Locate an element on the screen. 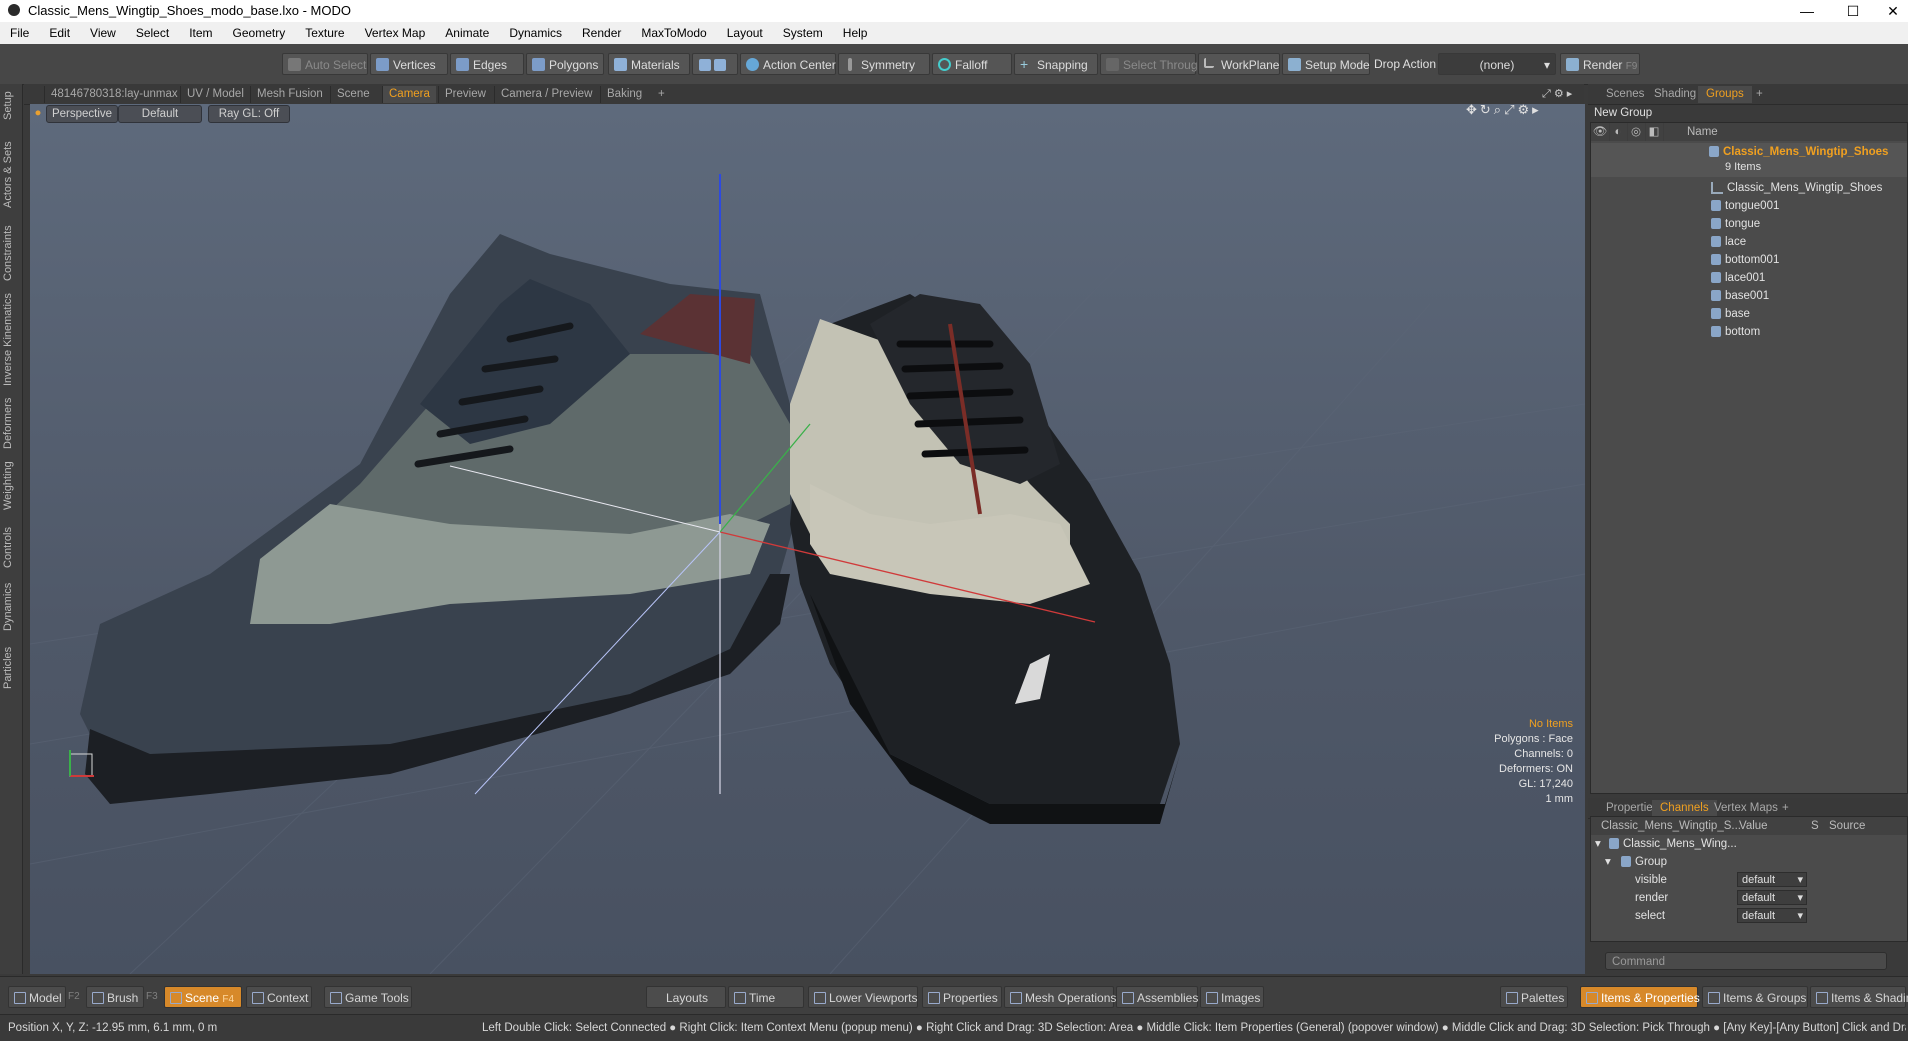 The width and height of the screenshot is (1908, 1041). menu-edit: Edit is located at coordinates (59, 33).